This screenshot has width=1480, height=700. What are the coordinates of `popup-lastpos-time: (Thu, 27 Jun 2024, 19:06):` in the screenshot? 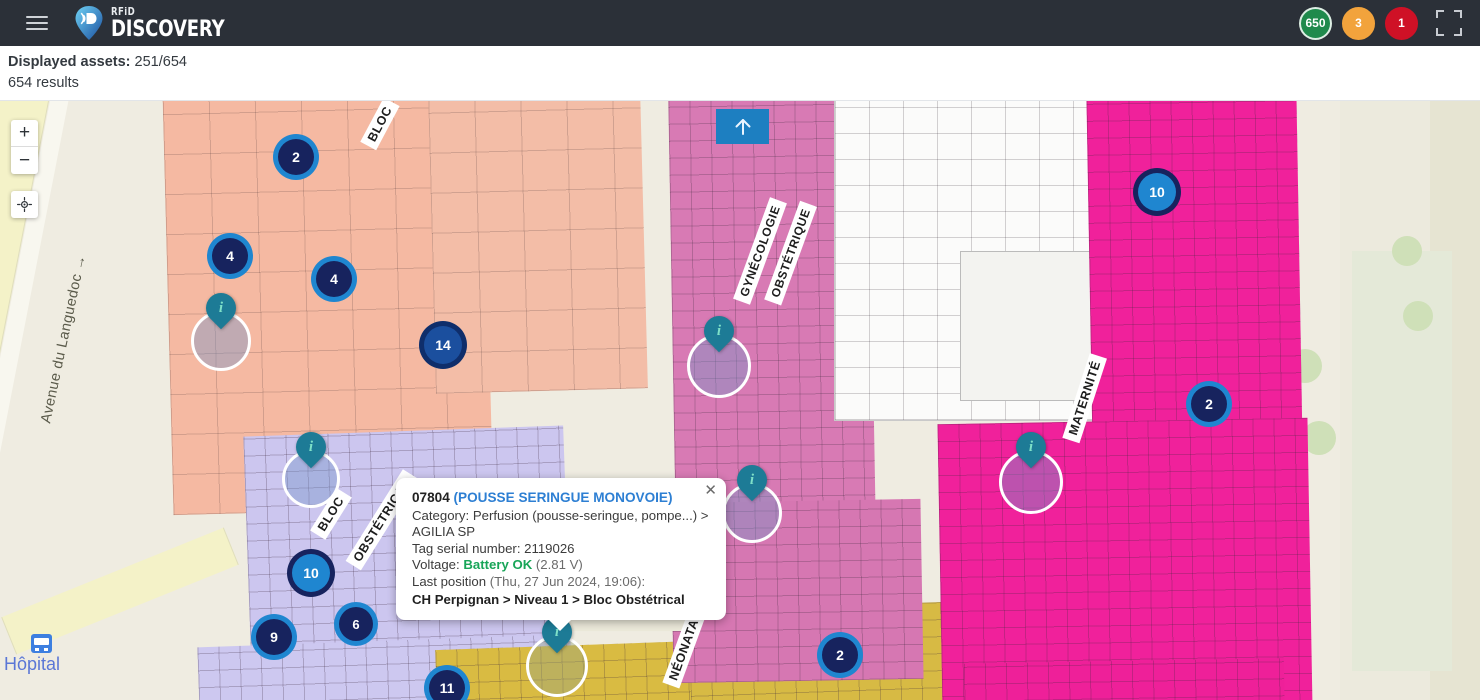 It's located at (567, 581).